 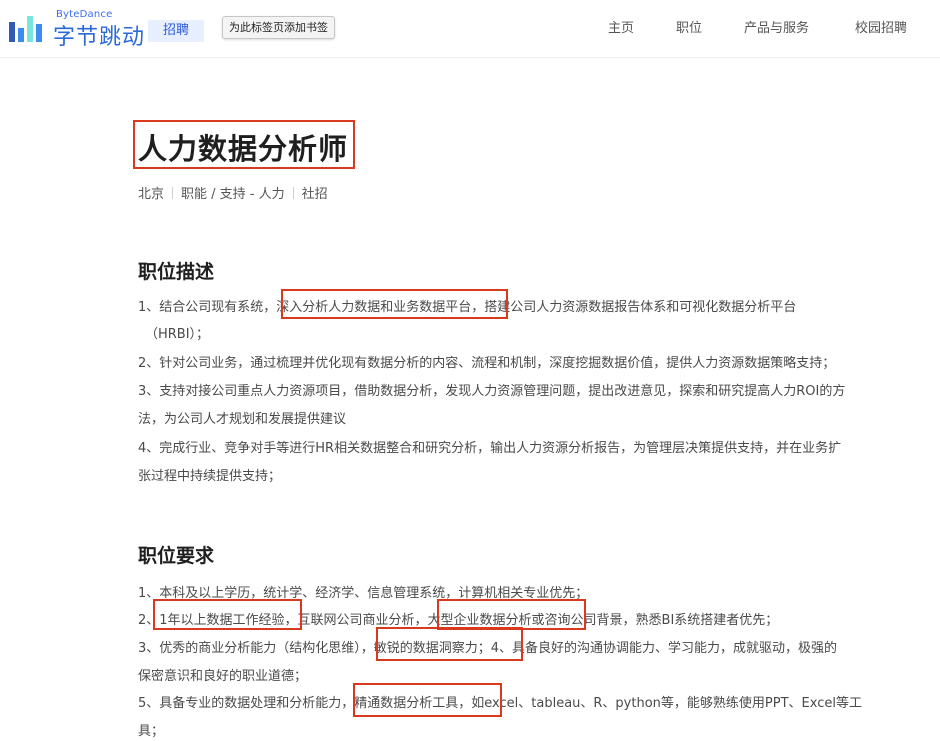 I want to click on logo-bars-icon, so click(x=25, y=29).